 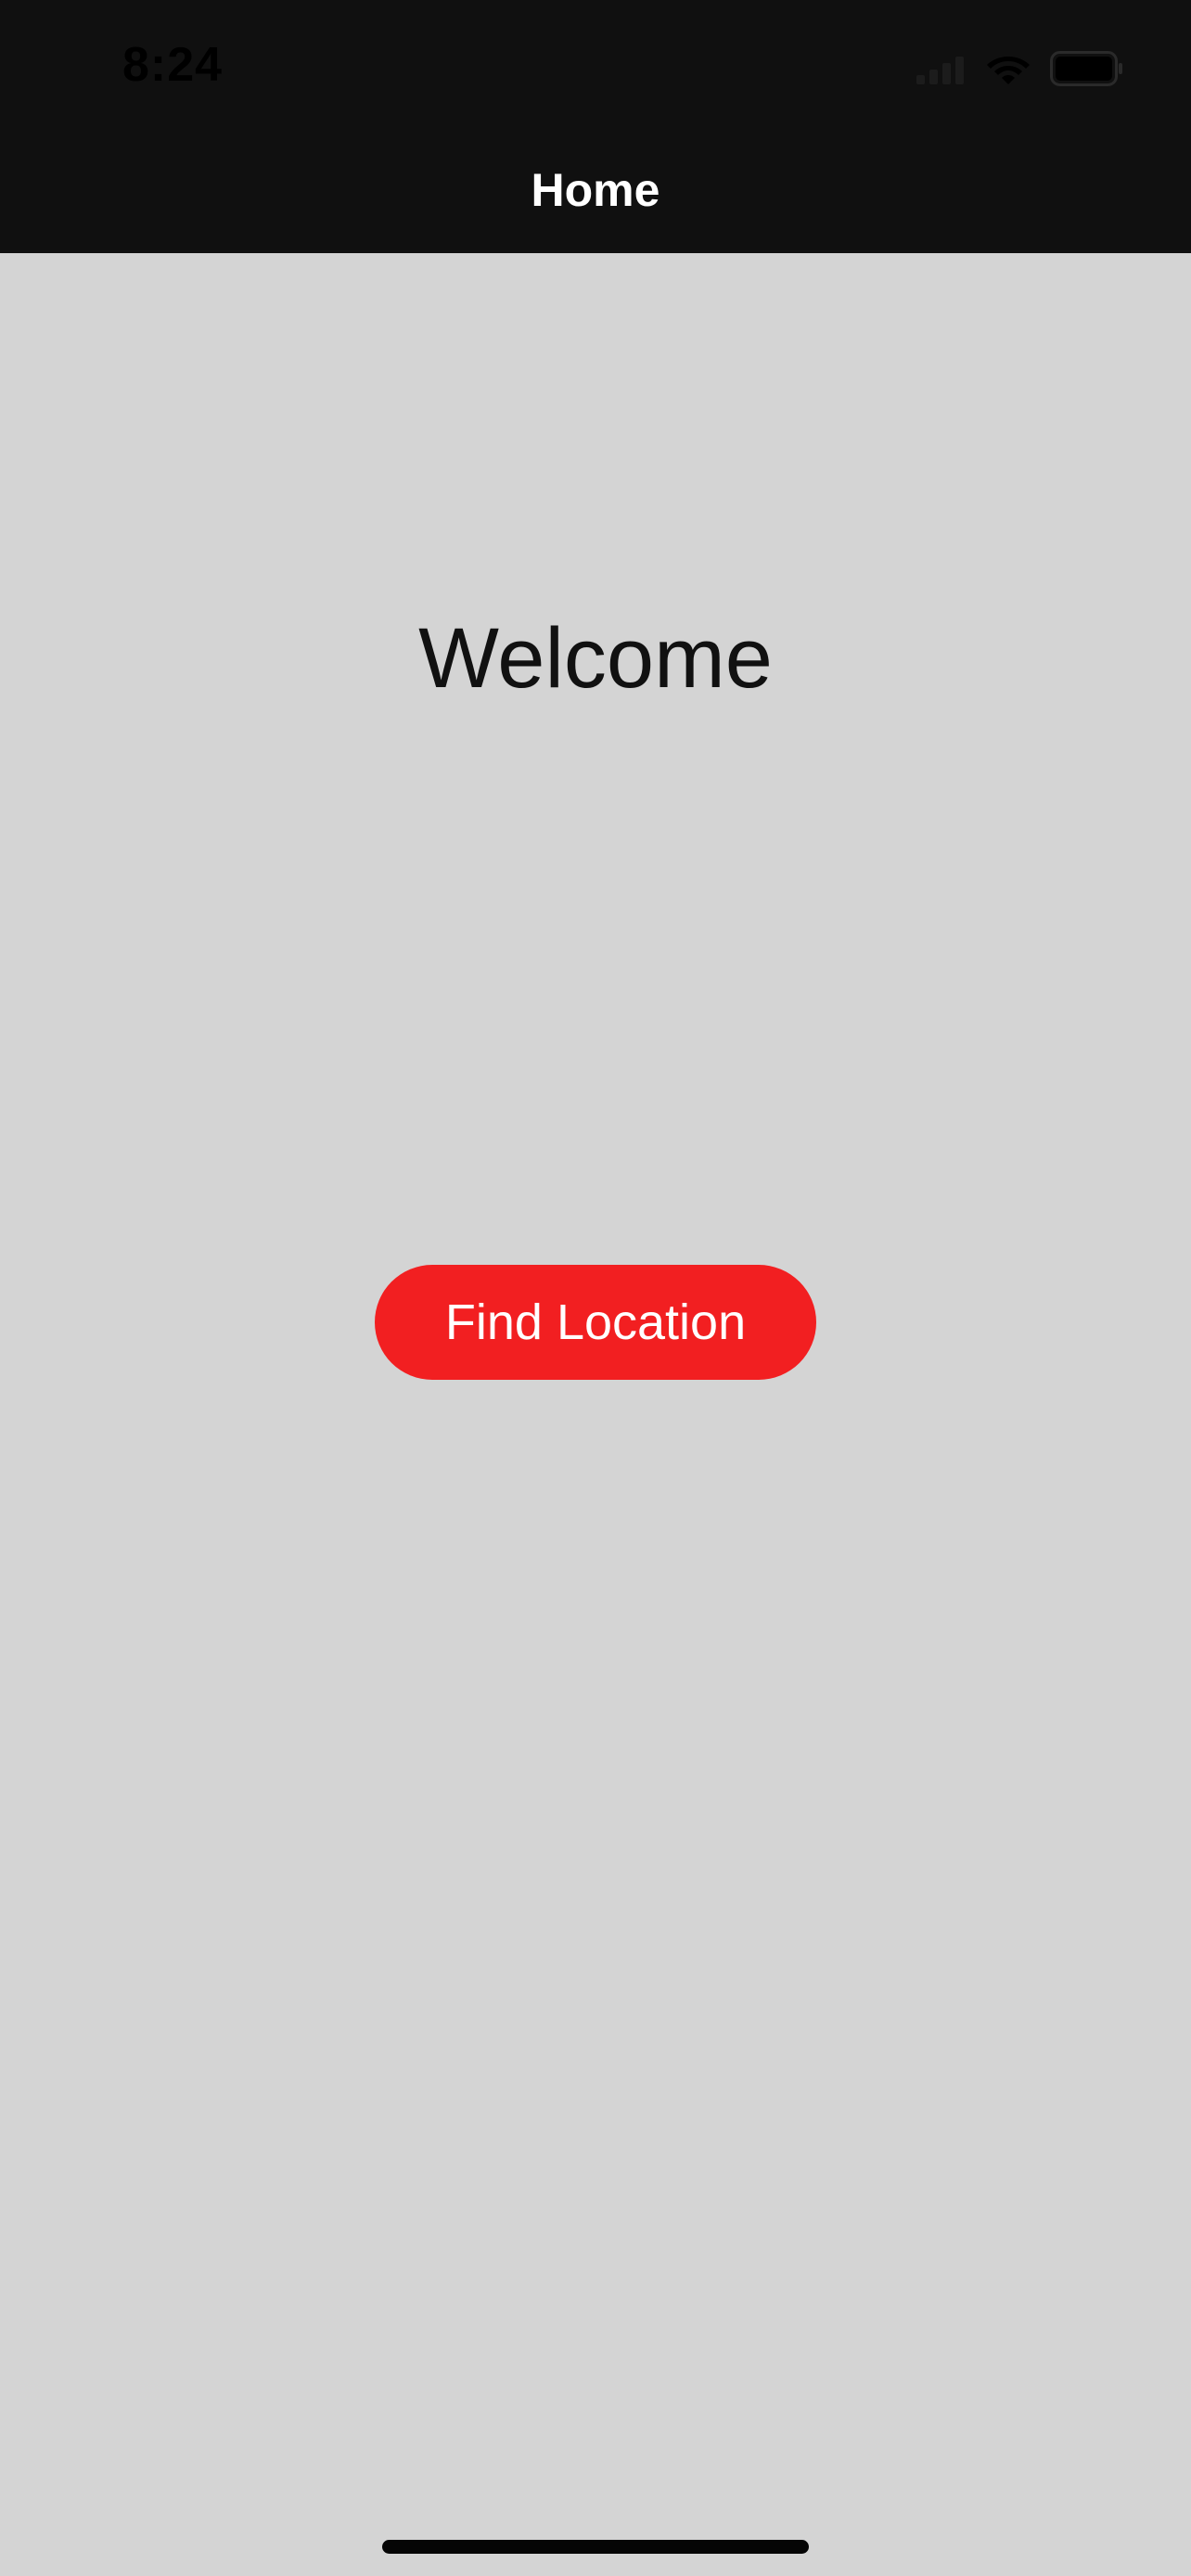 What do you see at coordinates (1086, 68) in the screenshot?
I see `battery-icon` at bounding box center [1086, 68].